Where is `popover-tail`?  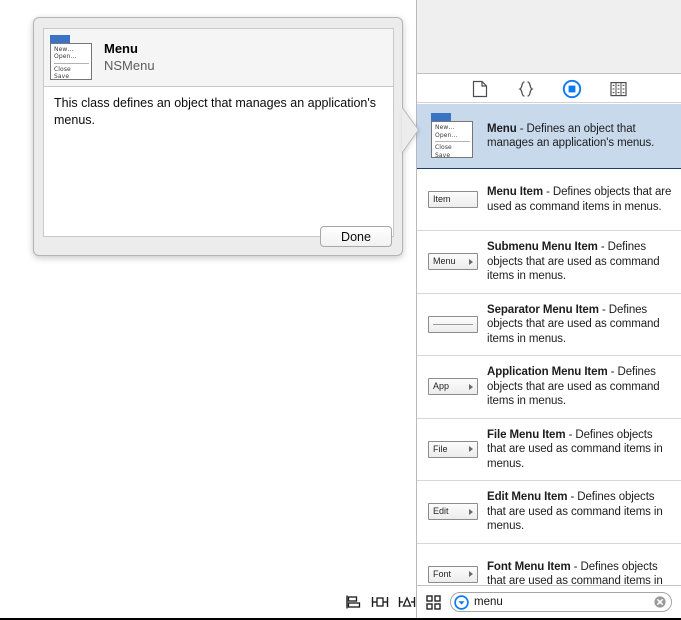 popover-tail is located at coordinates (410, 130).